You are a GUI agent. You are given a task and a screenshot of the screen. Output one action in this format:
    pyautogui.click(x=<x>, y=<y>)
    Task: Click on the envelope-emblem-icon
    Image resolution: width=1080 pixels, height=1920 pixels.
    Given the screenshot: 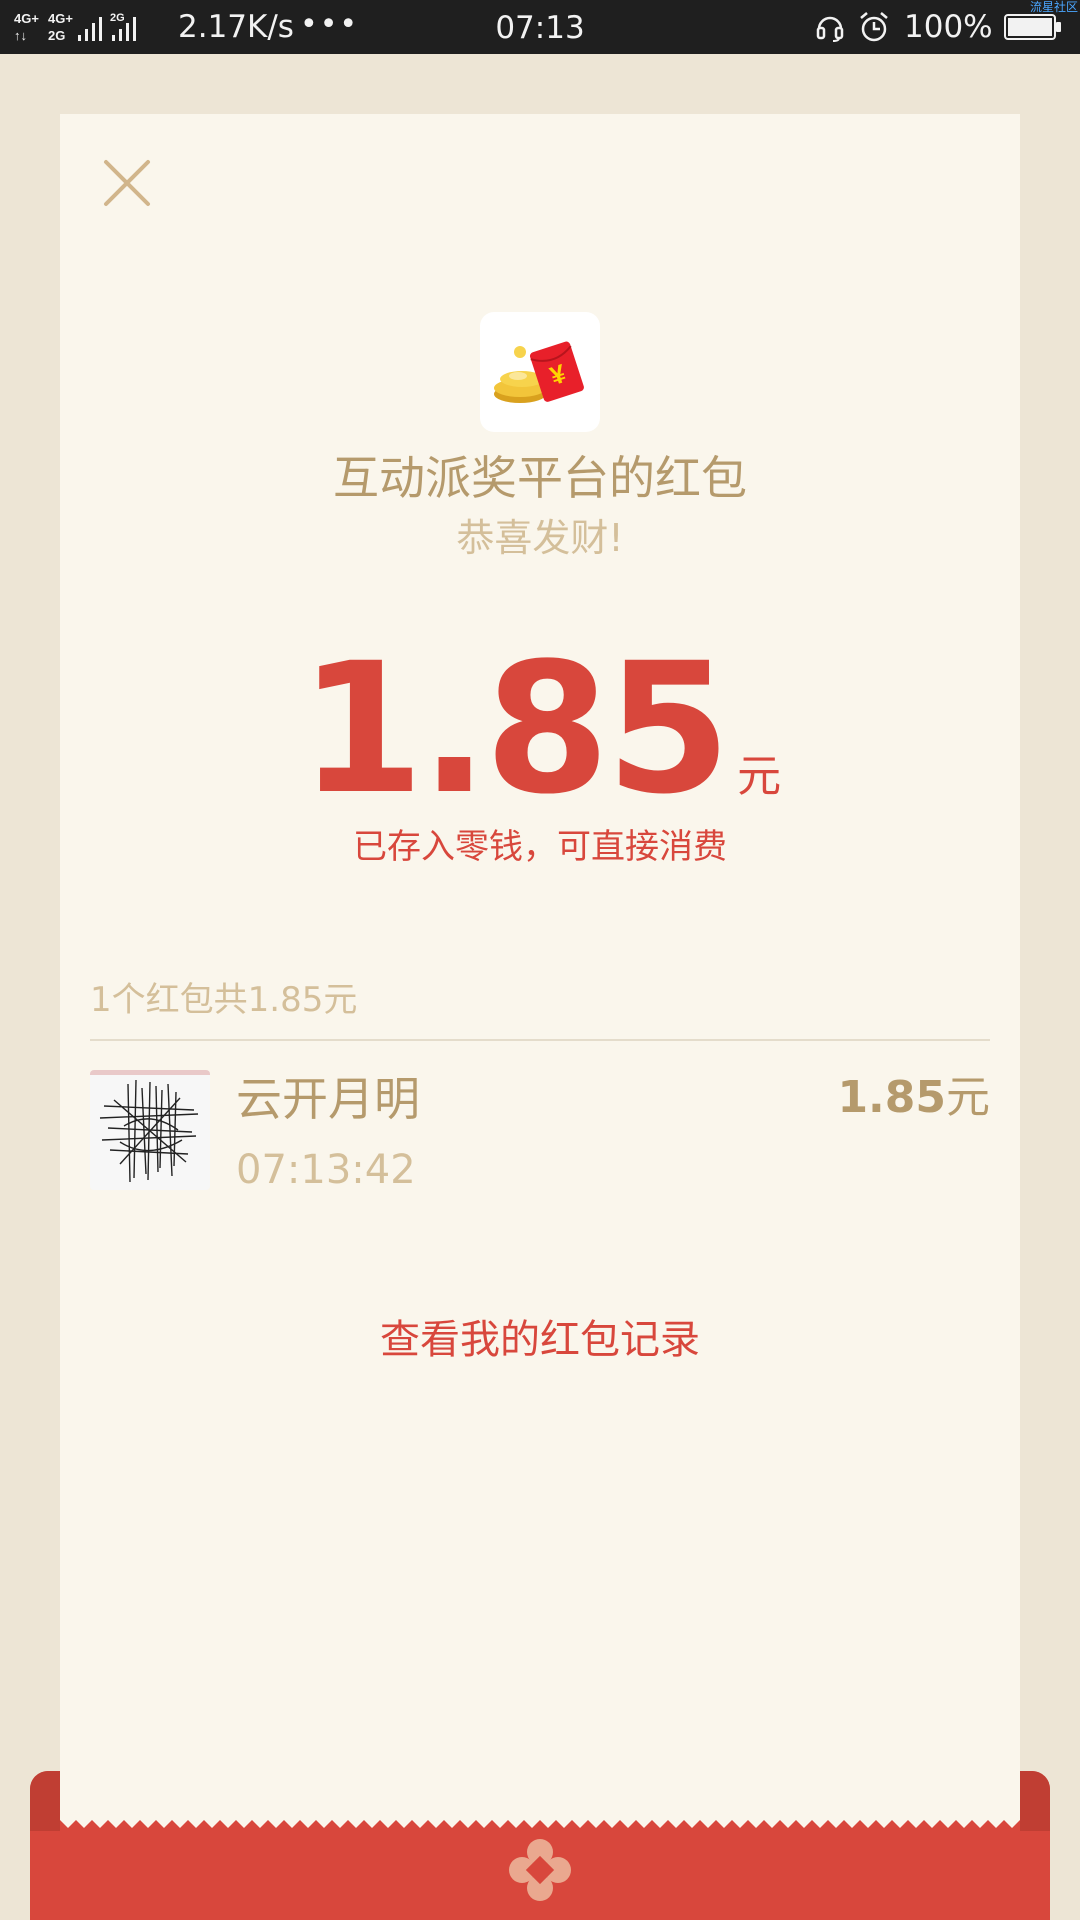 What is the action you would take?
    pyautogui.click(x=540, y=1870)
    